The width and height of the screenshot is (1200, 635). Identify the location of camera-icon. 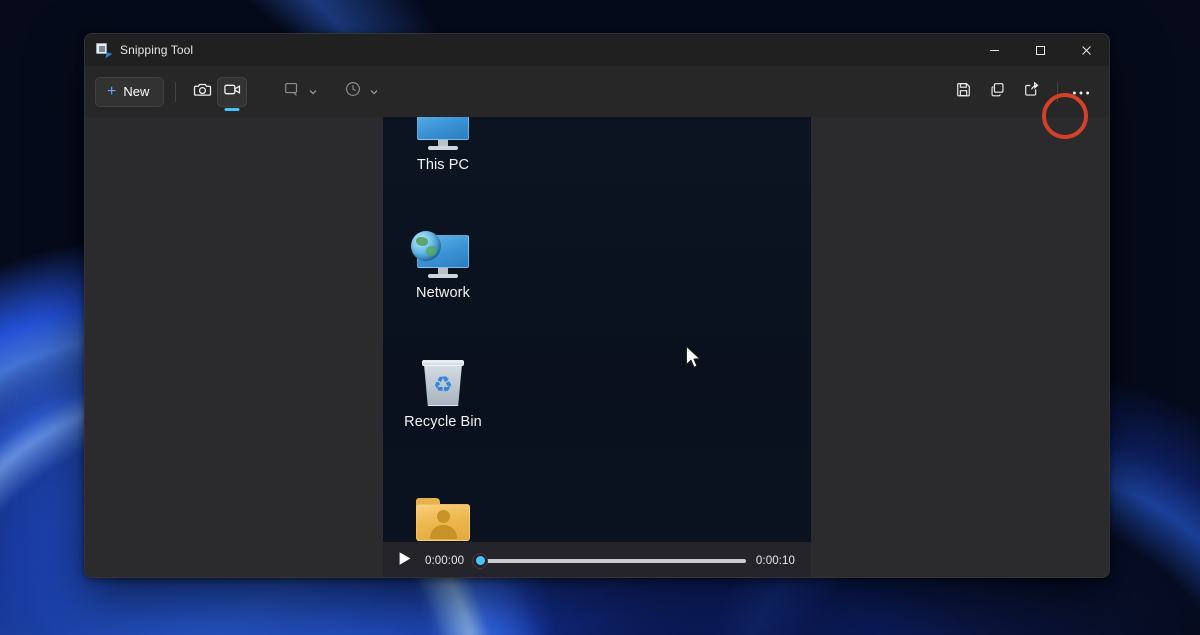
(202, 92).